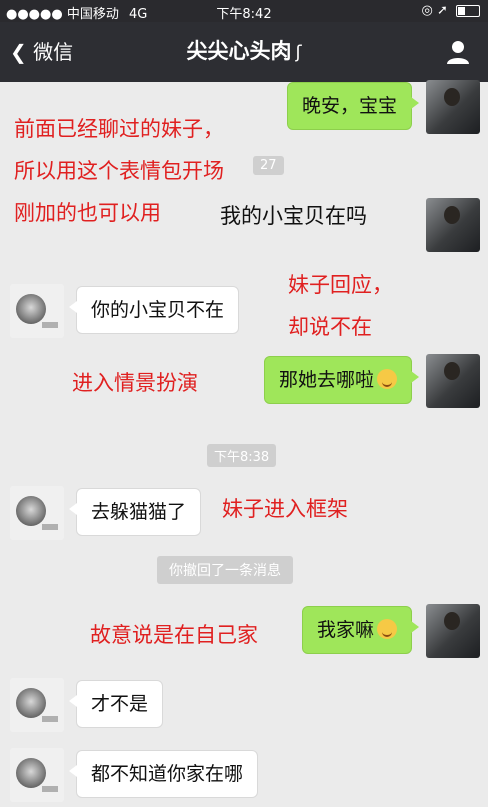 This screenshot has height=807, width=488. Describe the element at coordinates (434, 10) in the screenshot. I see `status-icons: ◎ ➚` at that location.